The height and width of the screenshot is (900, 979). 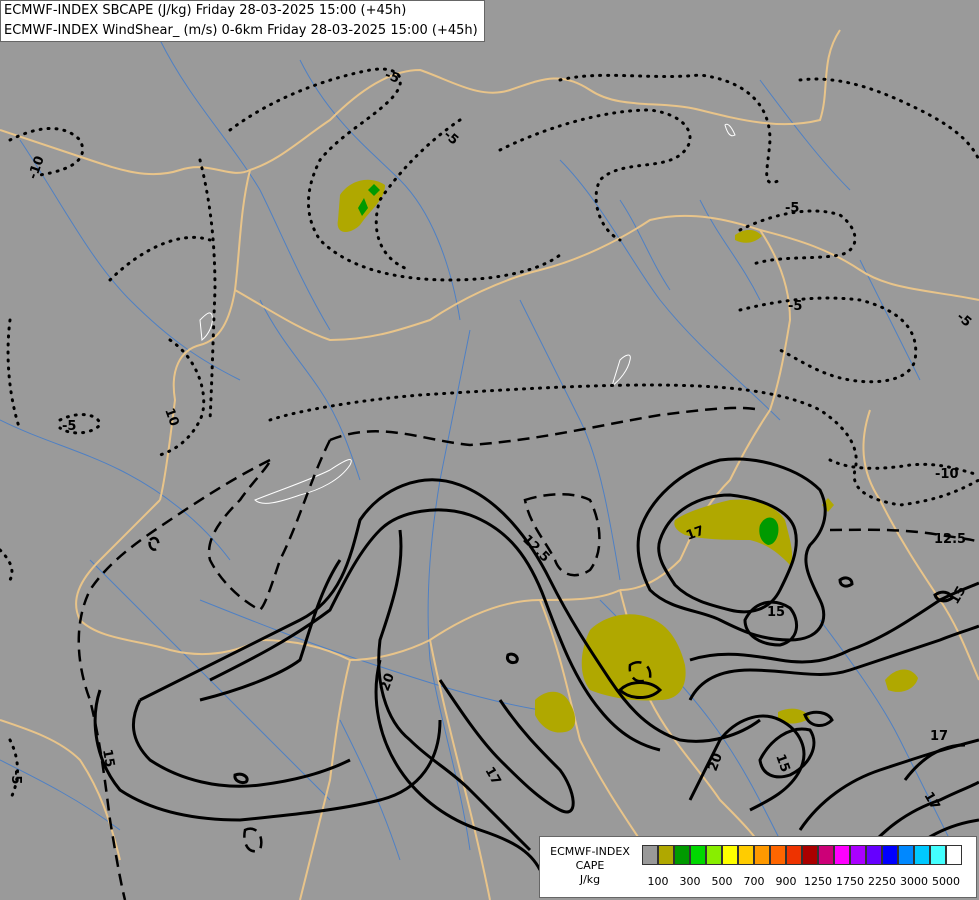 What do you see at coordinates (171, 417) in the screenshot?
I see `contour-label: 10` at bounding box center [171, 417].